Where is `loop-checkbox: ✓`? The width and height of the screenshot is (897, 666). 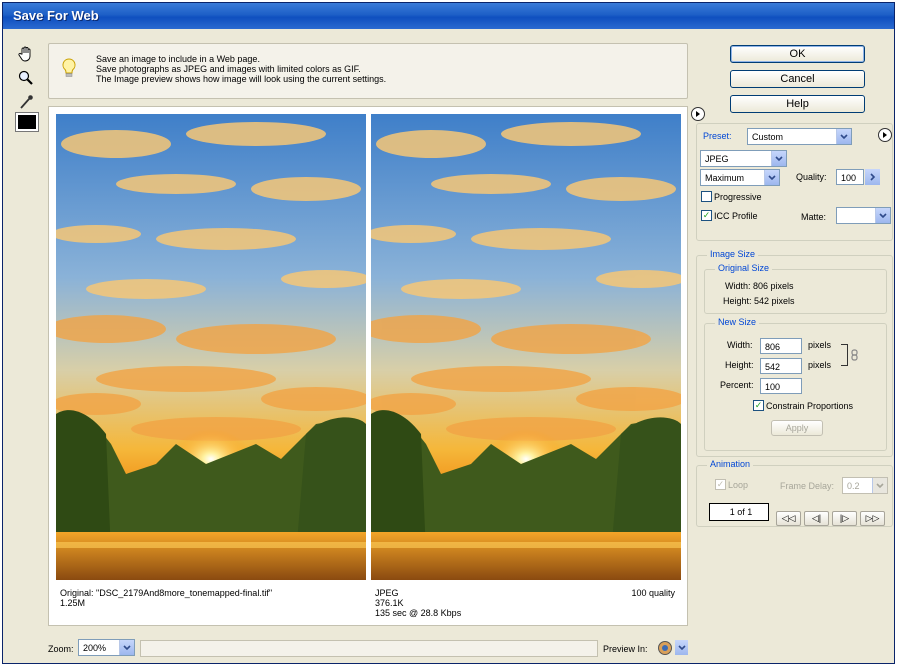
loop-checkbox: ✓ is located at coordinates (720, 484).